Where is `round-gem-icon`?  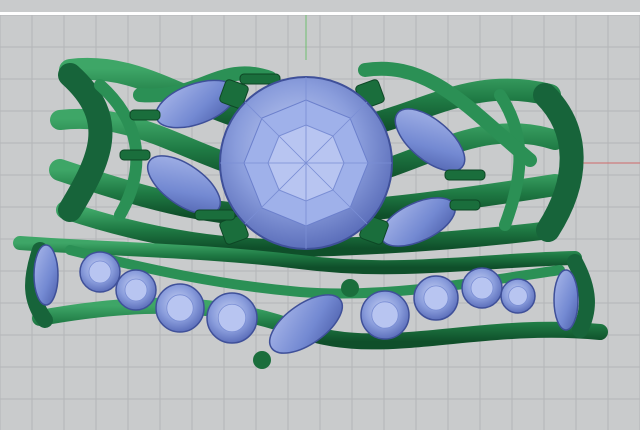
round-gem-icon is located at coordinates (306, 163).